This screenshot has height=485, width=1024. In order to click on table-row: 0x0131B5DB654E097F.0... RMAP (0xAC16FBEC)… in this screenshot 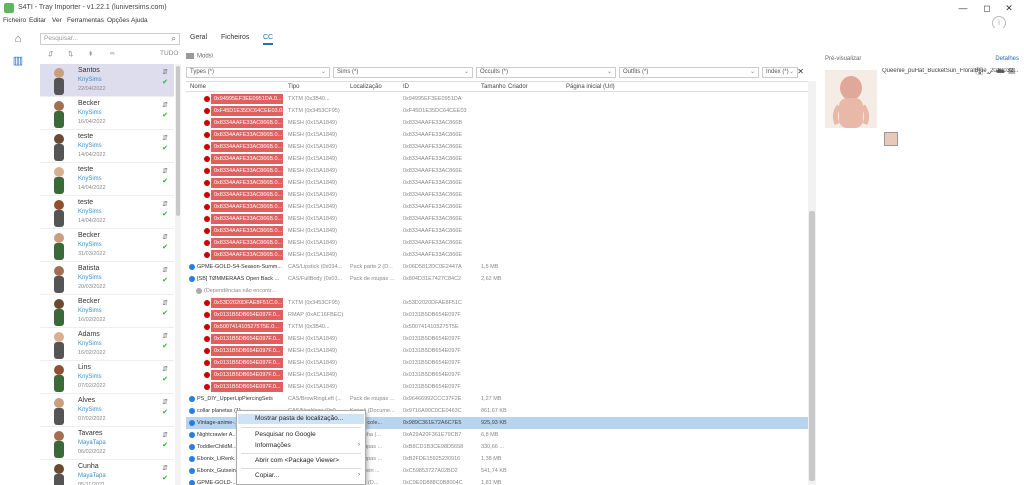, I will do `click(497, 315)`.